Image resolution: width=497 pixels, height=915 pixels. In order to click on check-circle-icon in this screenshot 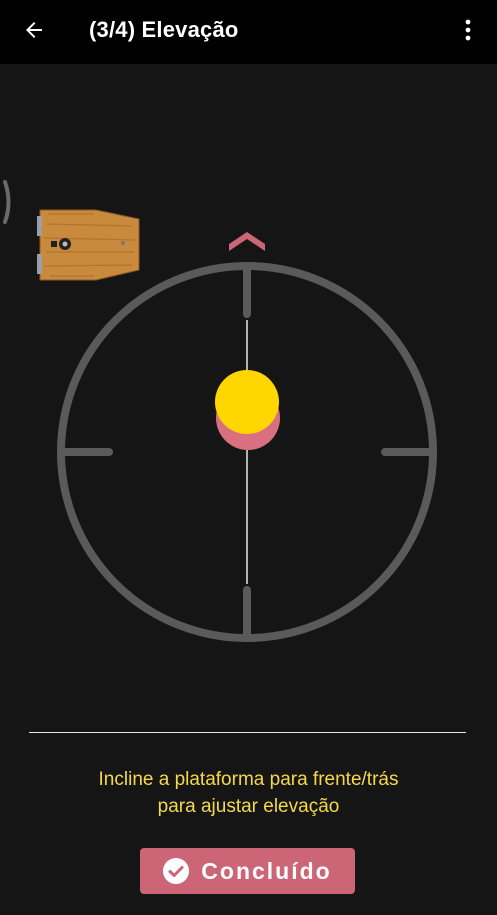, I will do `click(176, 871)`.